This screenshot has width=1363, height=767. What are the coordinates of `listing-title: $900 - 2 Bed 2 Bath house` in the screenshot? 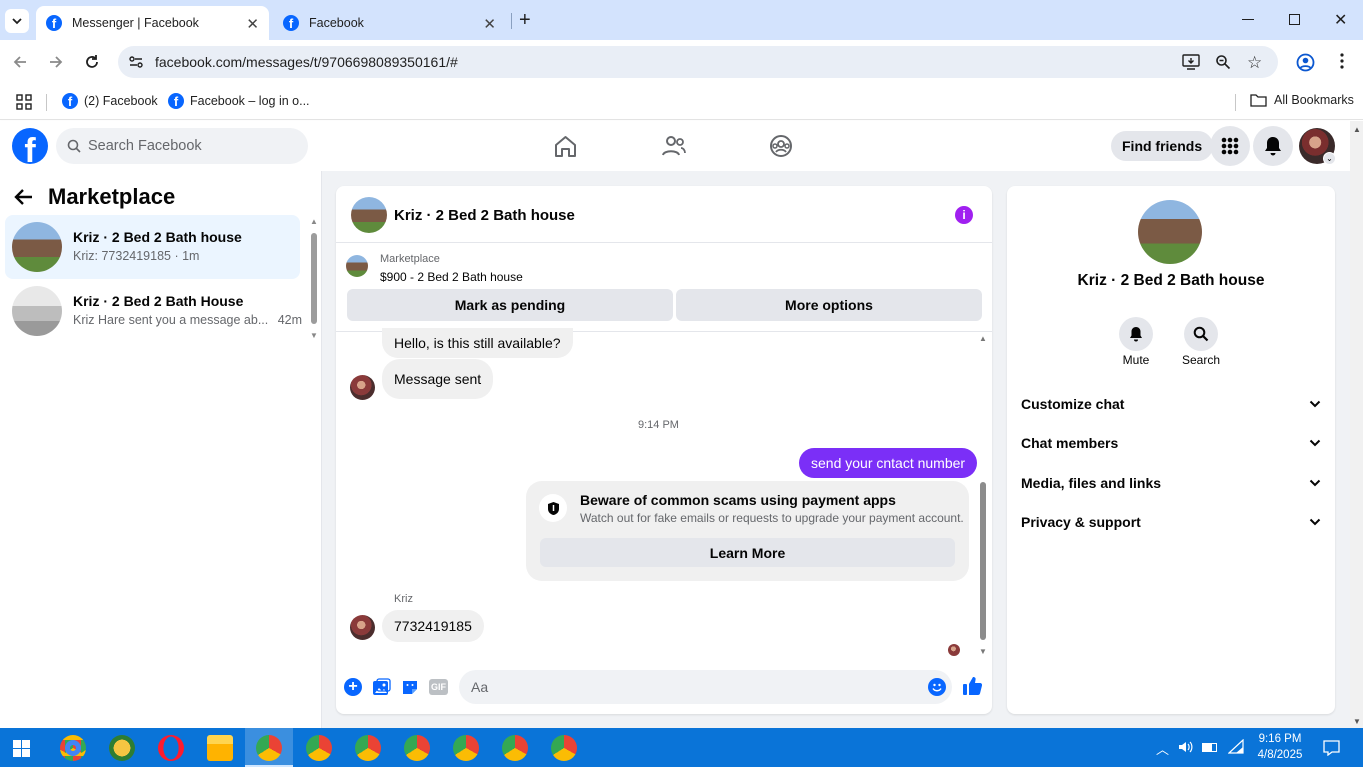 It's located at (451, 277).